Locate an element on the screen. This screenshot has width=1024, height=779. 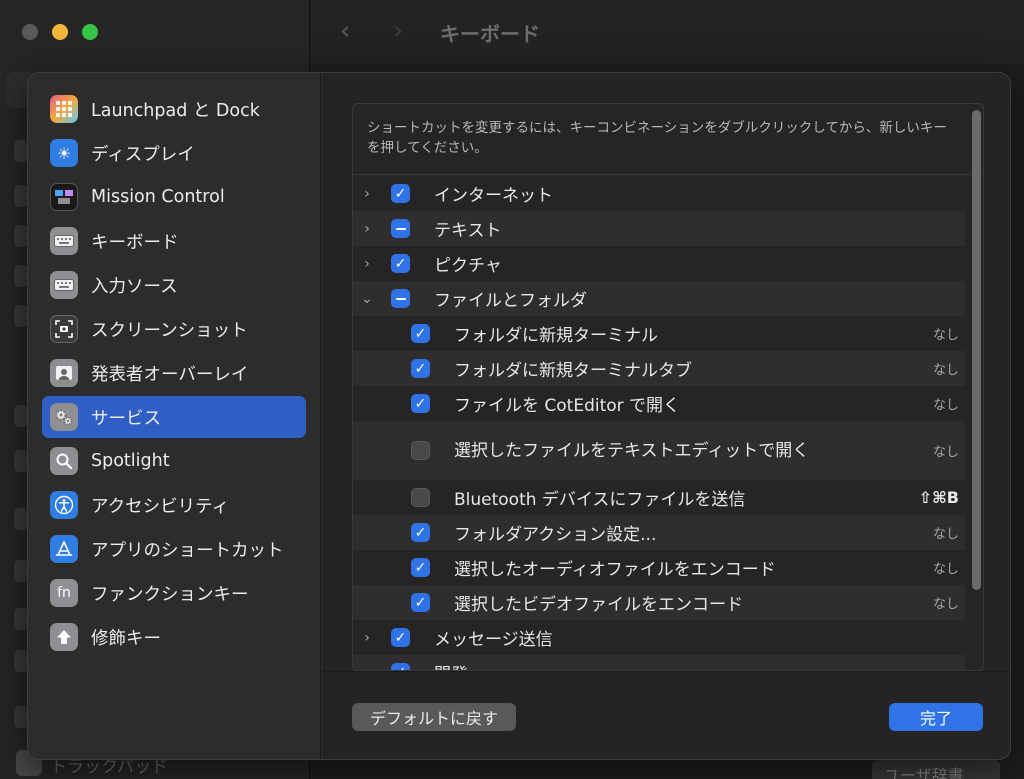
sidebar-item-mission-control: Mission Control is located at coordinates (174, 197).